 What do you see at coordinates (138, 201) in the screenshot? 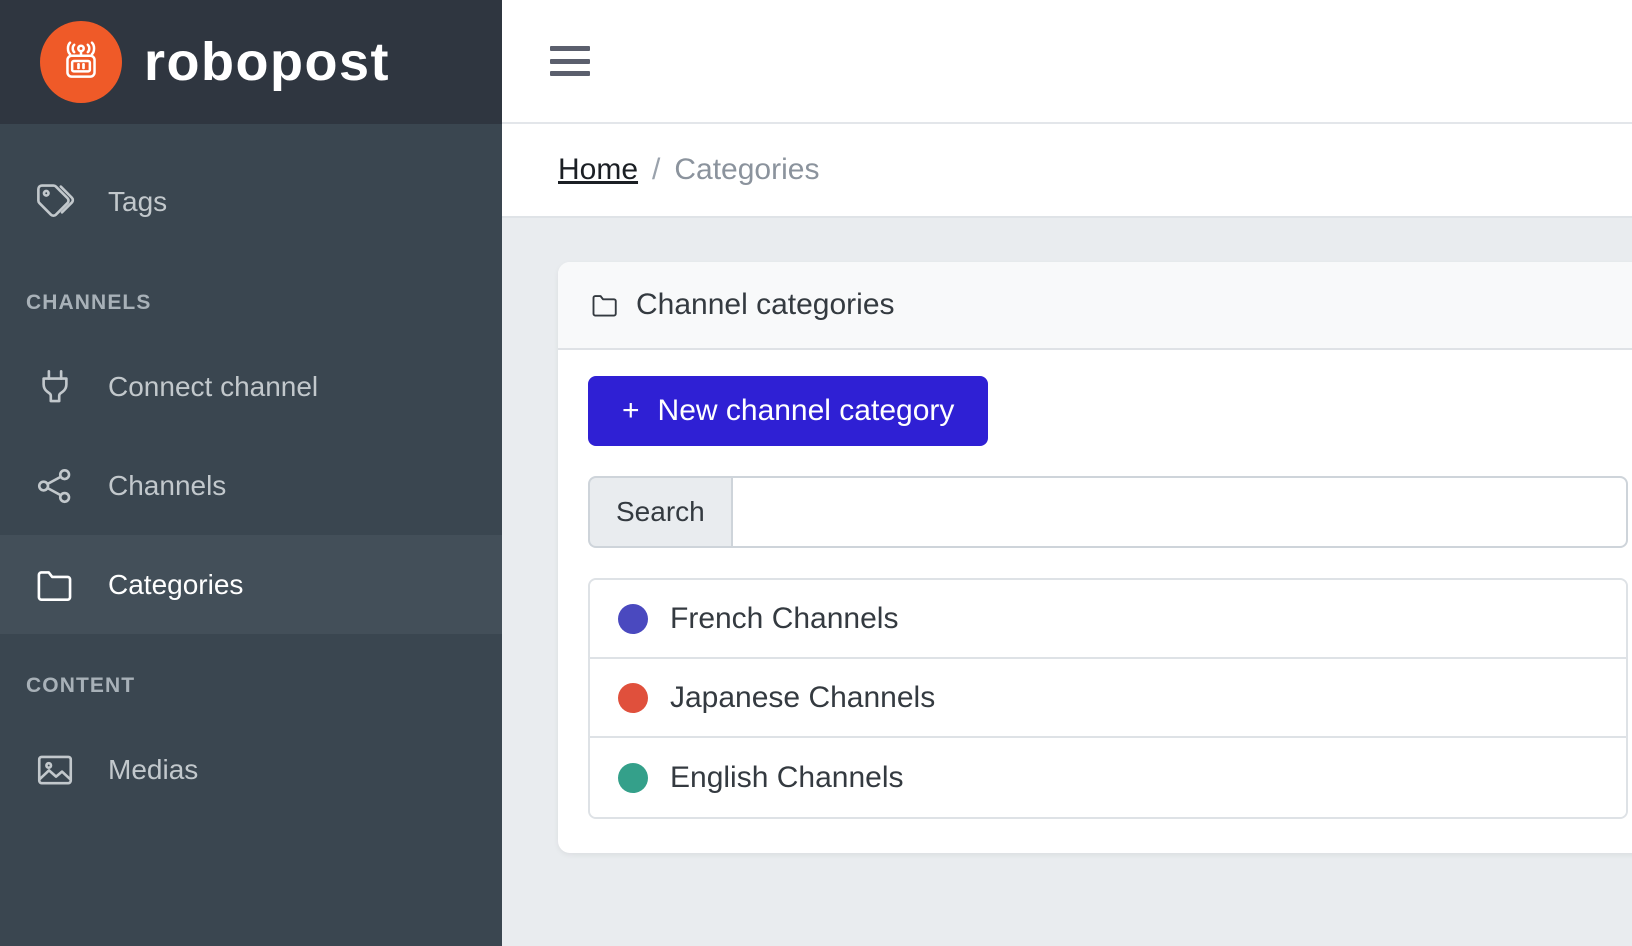
I see `sidebar-item-label: Tags` at bounding box center [138, 201].